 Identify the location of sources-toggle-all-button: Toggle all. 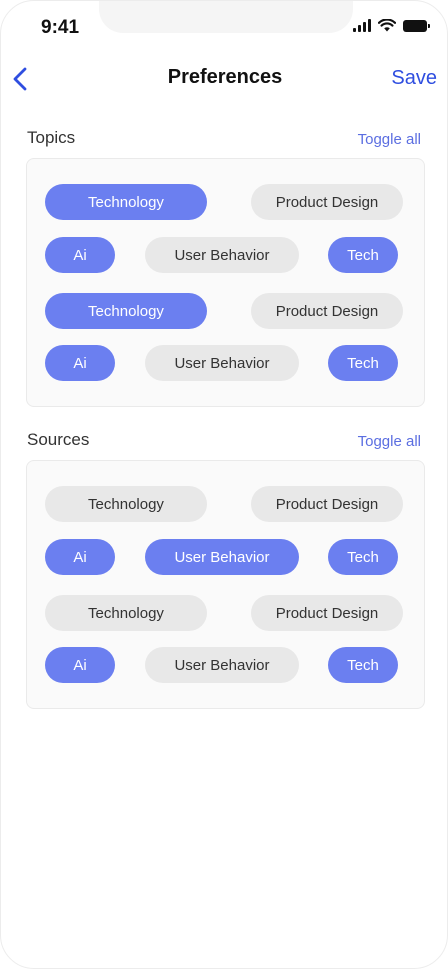
(389, 441).